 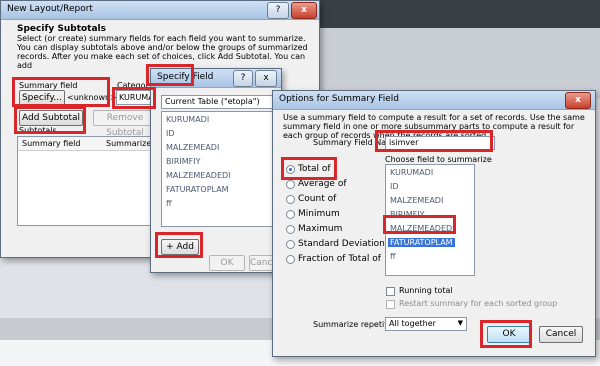 What do you see at coordinates (394, 186) in the screenshot?
I see `summarize-field-item: ID` at bounding box center [394, 186].